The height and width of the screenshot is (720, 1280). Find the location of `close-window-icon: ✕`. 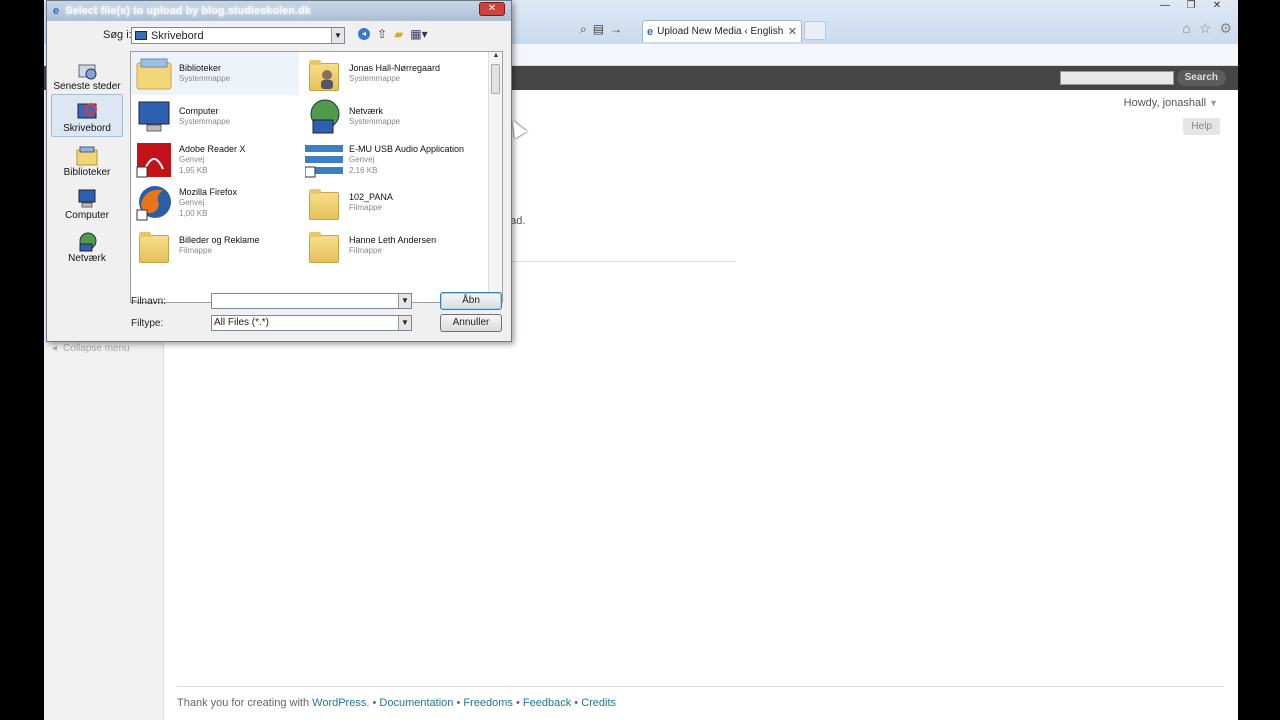

close-window-icon: ✕ is located at coordinates (1217, 7).